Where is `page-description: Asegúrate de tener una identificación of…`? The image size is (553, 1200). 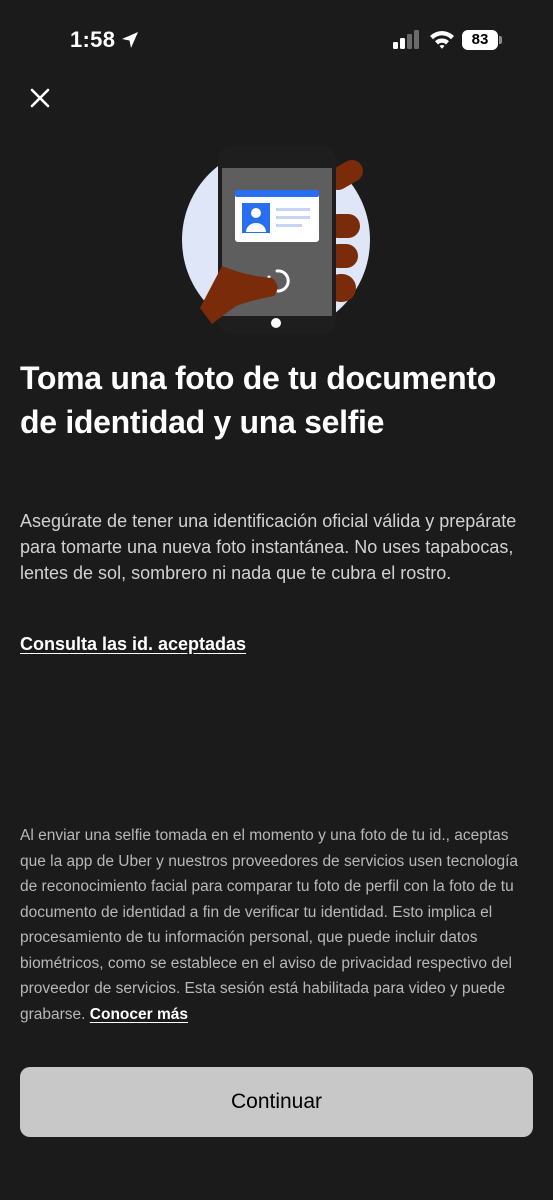
page-description: Asegúrate de tener una identificación of… is located at coordinates (268, 547).